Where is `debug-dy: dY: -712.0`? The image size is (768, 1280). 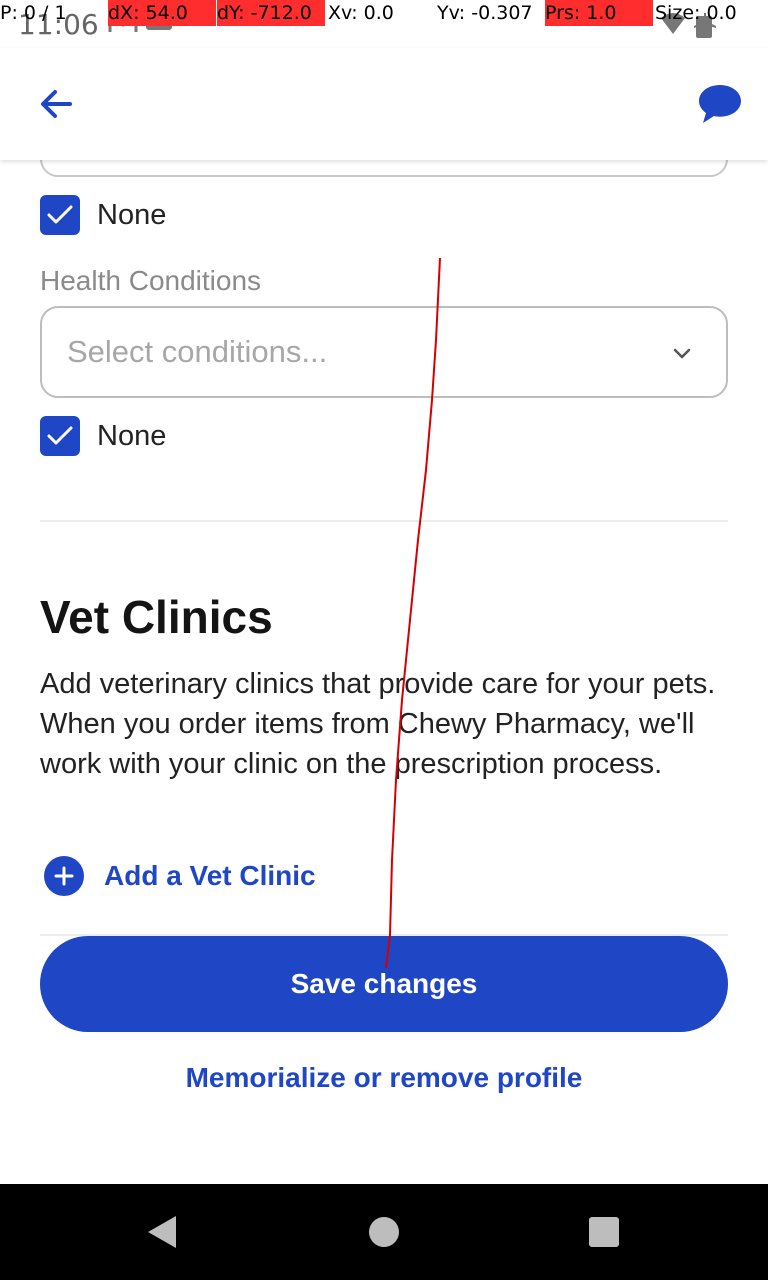
debug-dy: dY: -712.0 is located at coordinates (271, 13).